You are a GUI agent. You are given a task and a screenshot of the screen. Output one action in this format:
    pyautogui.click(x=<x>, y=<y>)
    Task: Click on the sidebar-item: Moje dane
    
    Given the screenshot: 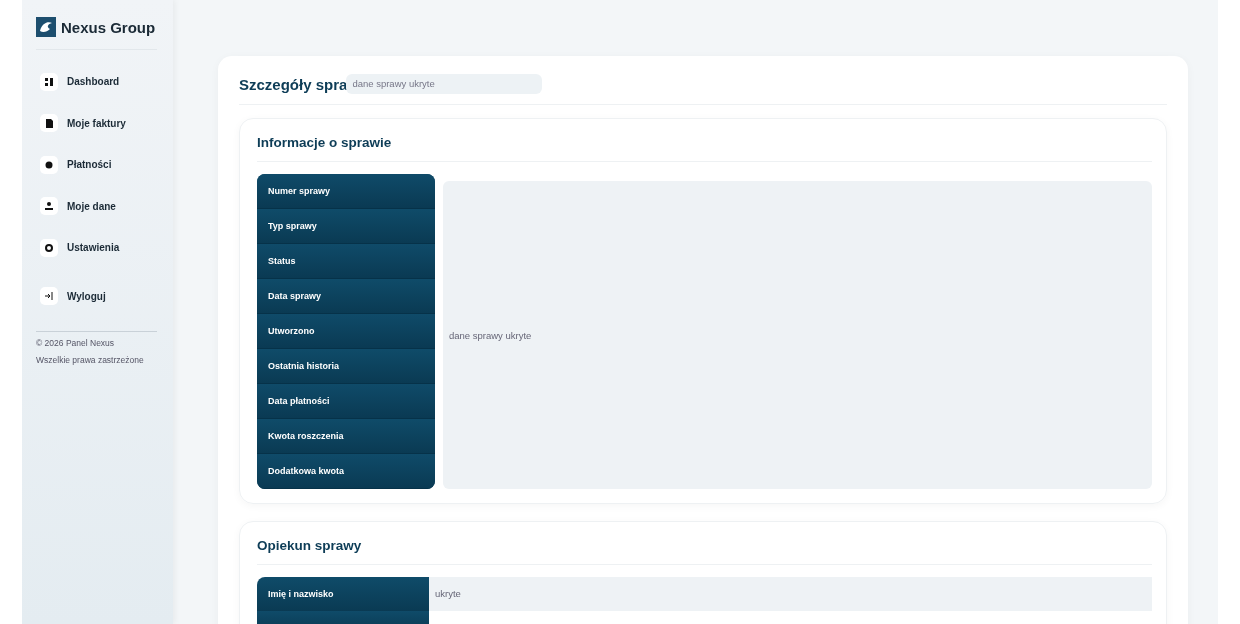 What is the action you would take?
    pyautogui.click(x=96, y=206)
    